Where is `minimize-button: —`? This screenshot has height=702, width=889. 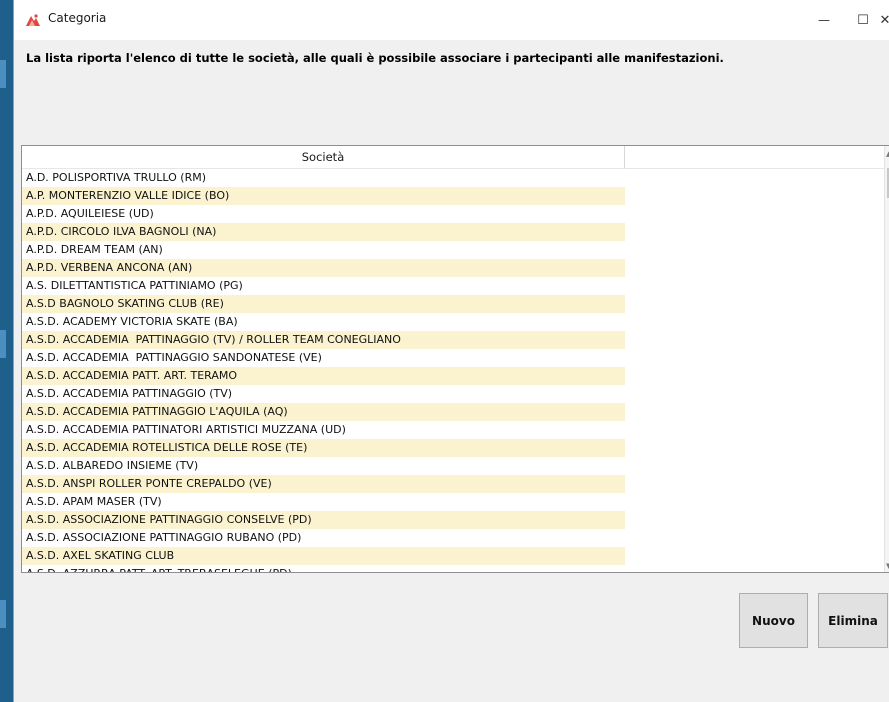
minimize-button: — is located at coordinates (824, 20).